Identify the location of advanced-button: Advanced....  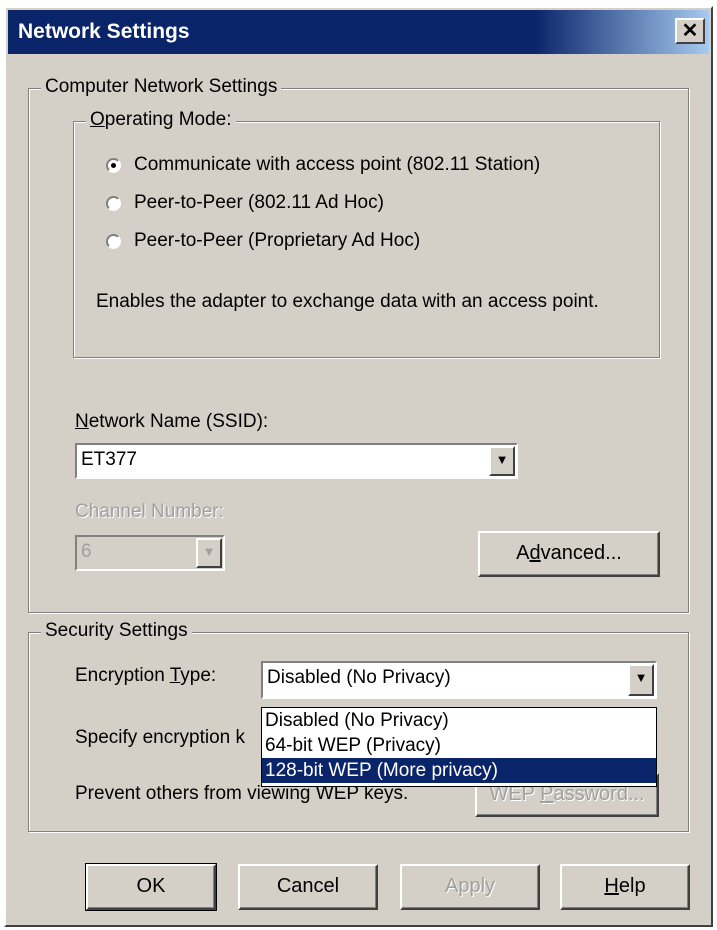
(569, 554).